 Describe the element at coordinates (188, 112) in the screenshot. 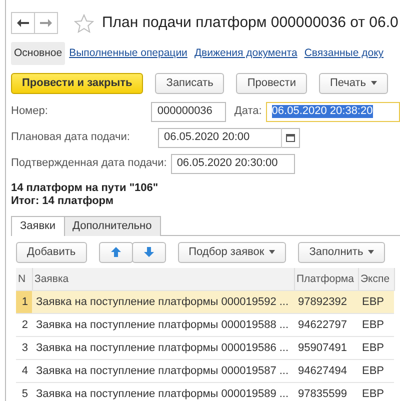

I see `number-field: 000000036` at that location.